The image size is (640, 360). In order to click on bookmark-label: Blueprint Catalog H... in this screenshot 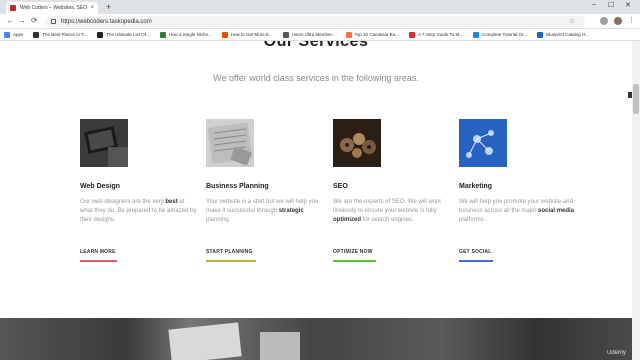, I will do `click(567, 34)`.